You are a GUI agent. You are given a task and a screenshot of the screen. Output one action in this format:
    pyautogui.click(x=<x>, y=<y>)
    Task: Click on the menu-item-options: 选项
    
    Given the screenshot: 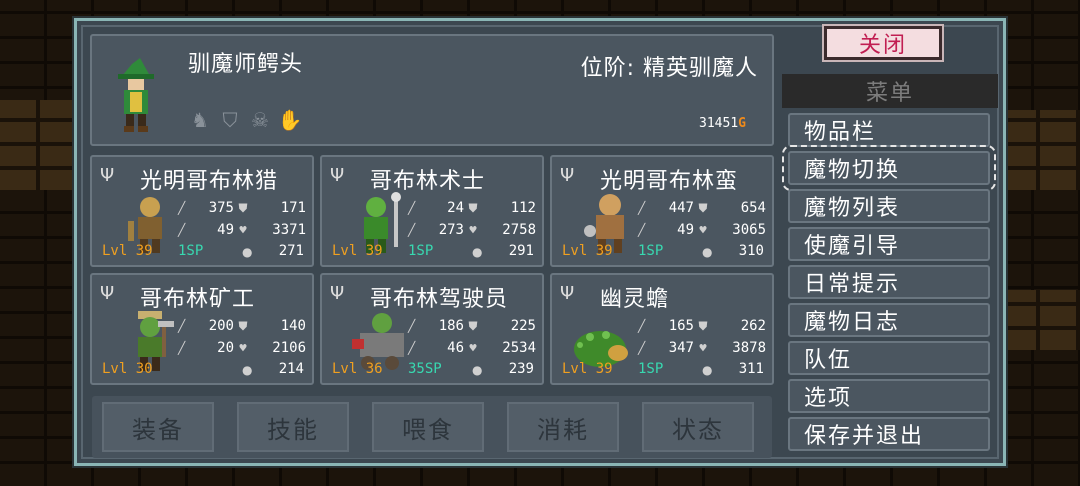 What is the action you would take?
    pyautogui.click(x=889, y=396)
    